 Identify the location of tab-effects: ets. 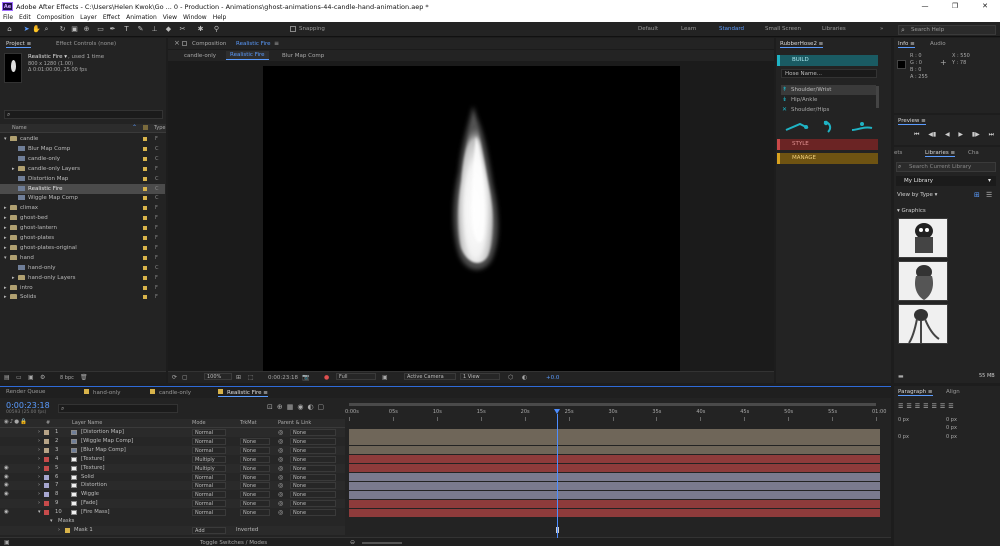
(898, 153).